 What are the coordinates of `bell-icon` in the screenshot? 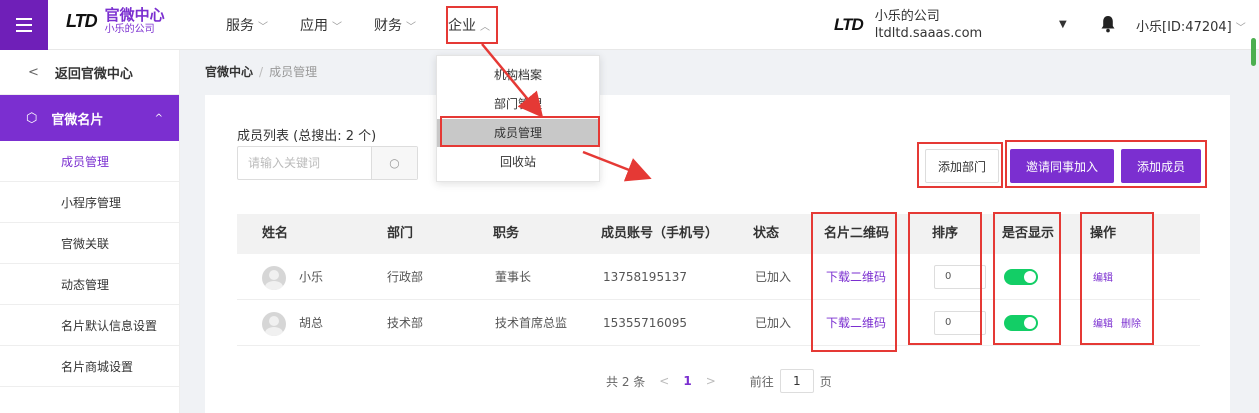 It's located at (1108, 24).